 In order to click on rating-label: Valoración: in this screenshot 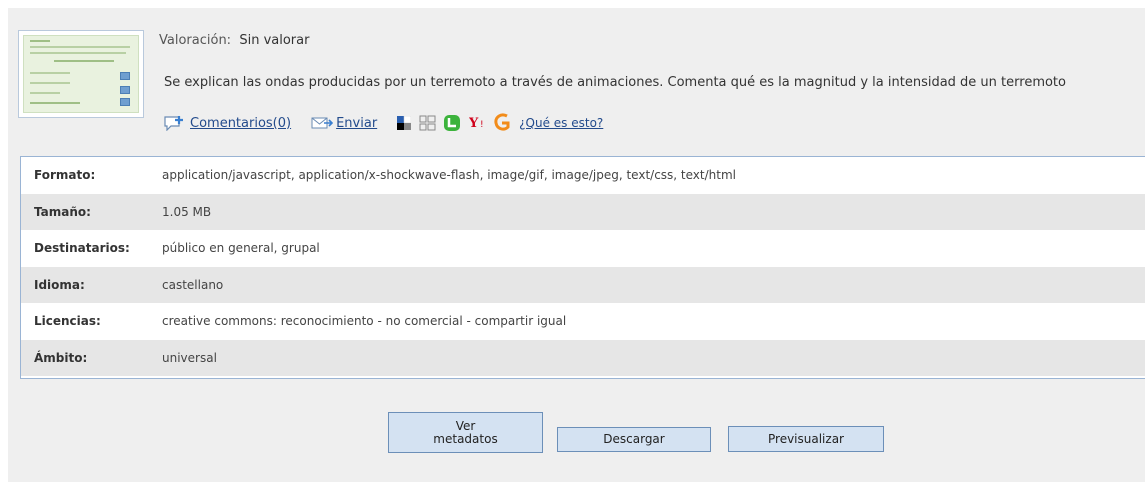, I will do `click(195, 40)`.